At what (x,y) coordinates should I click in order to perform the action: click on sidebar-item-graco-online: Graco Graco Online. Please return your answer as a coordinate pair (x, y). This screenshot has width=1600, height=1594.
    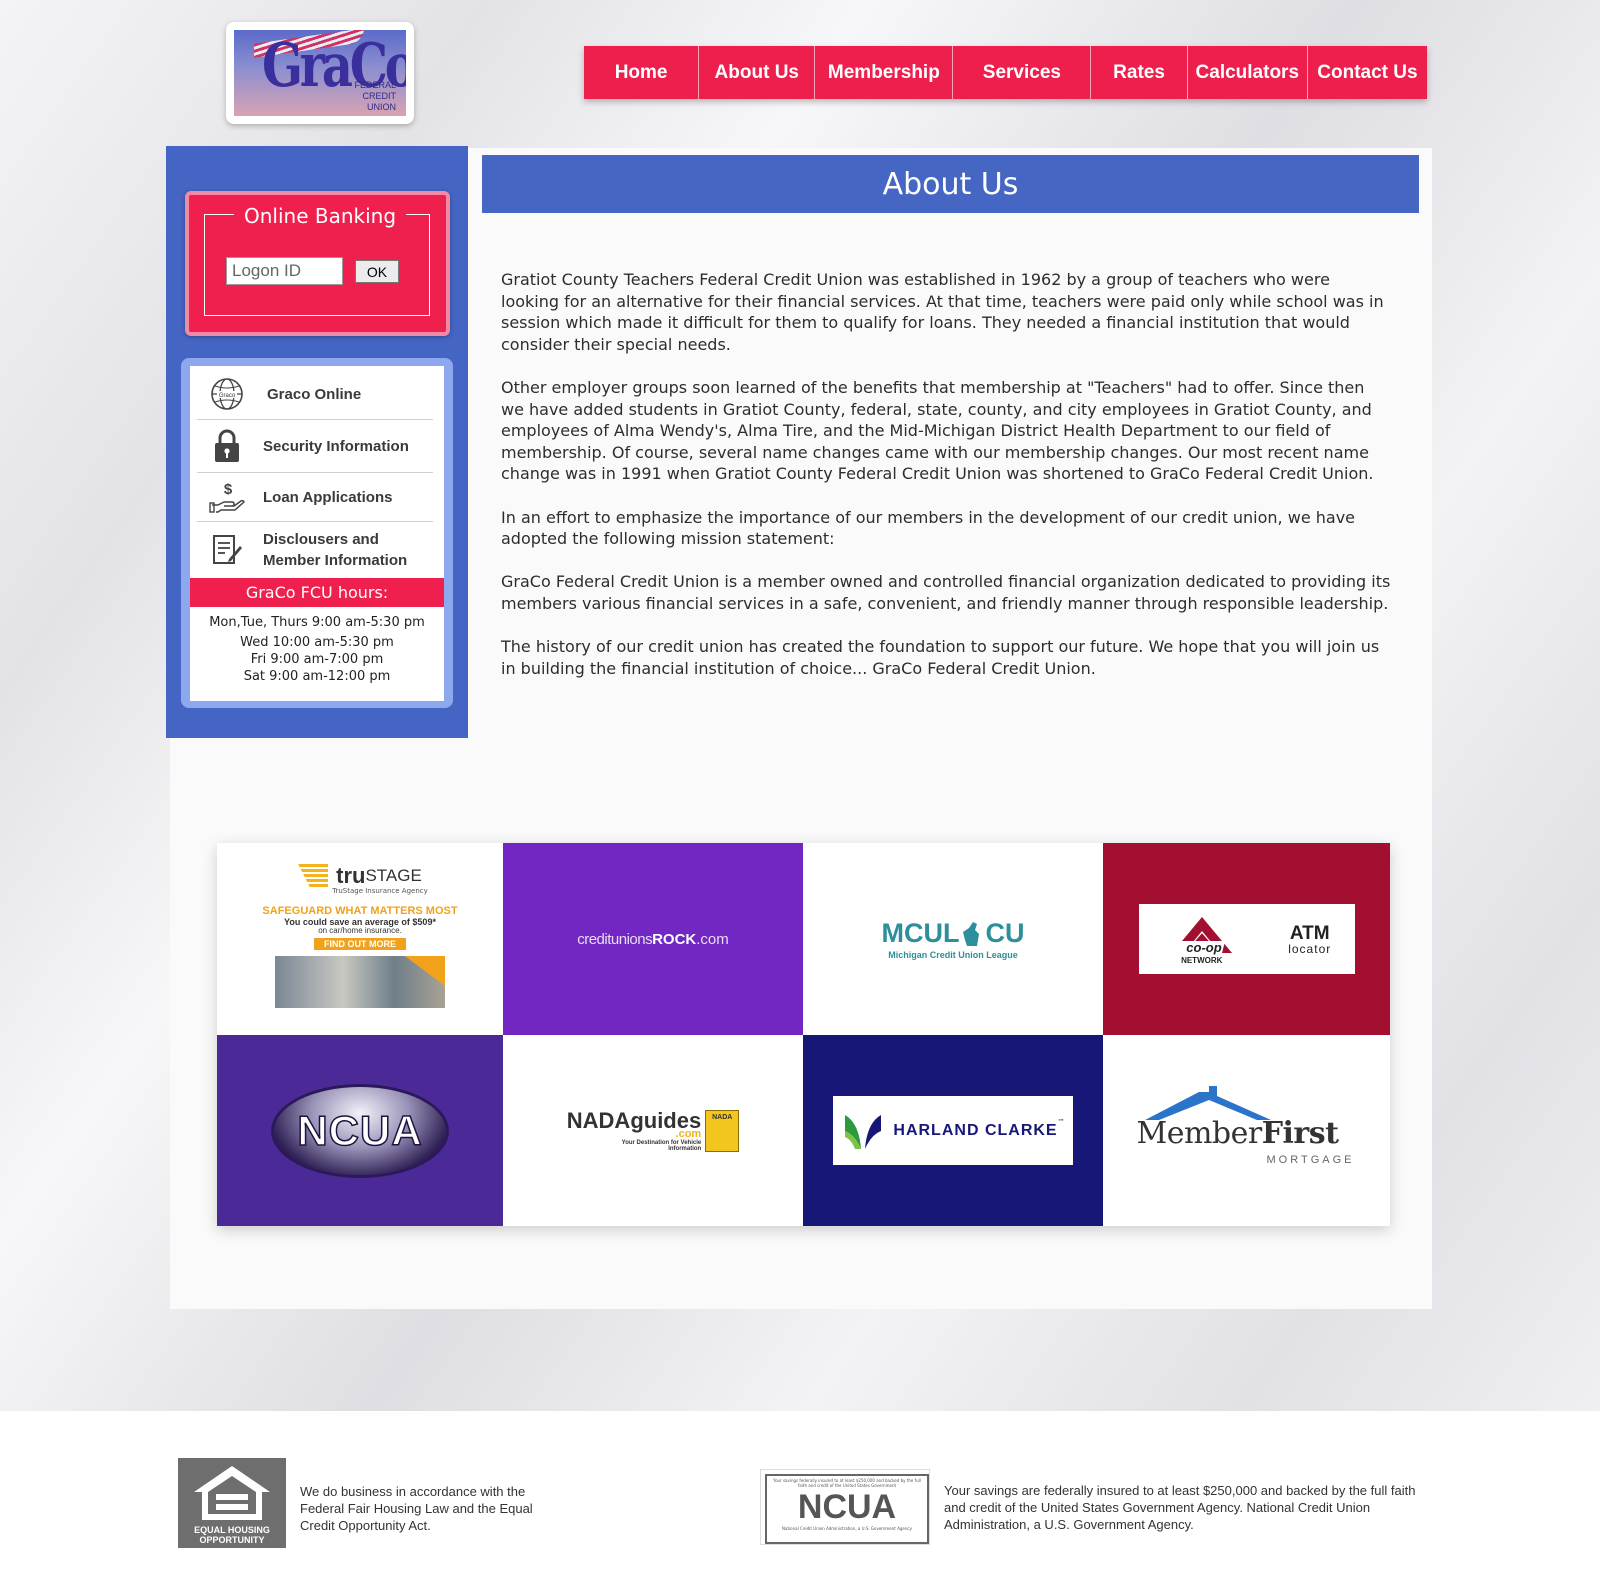
    Looking at the image, I should click on (315, 394).